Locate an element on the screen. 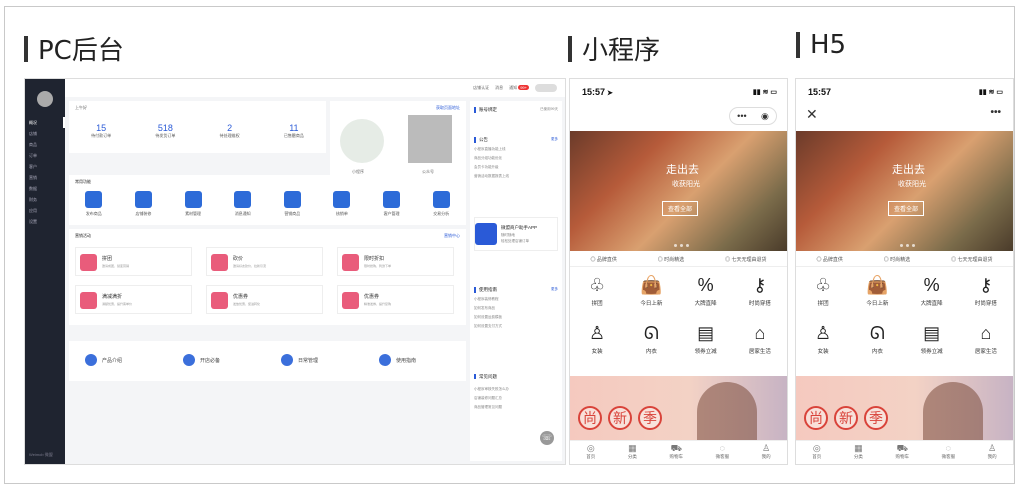 The width and height of the screenshot is (1019, 488). marketing-center-link: 营销中心 is located at coordinates (452, 236).